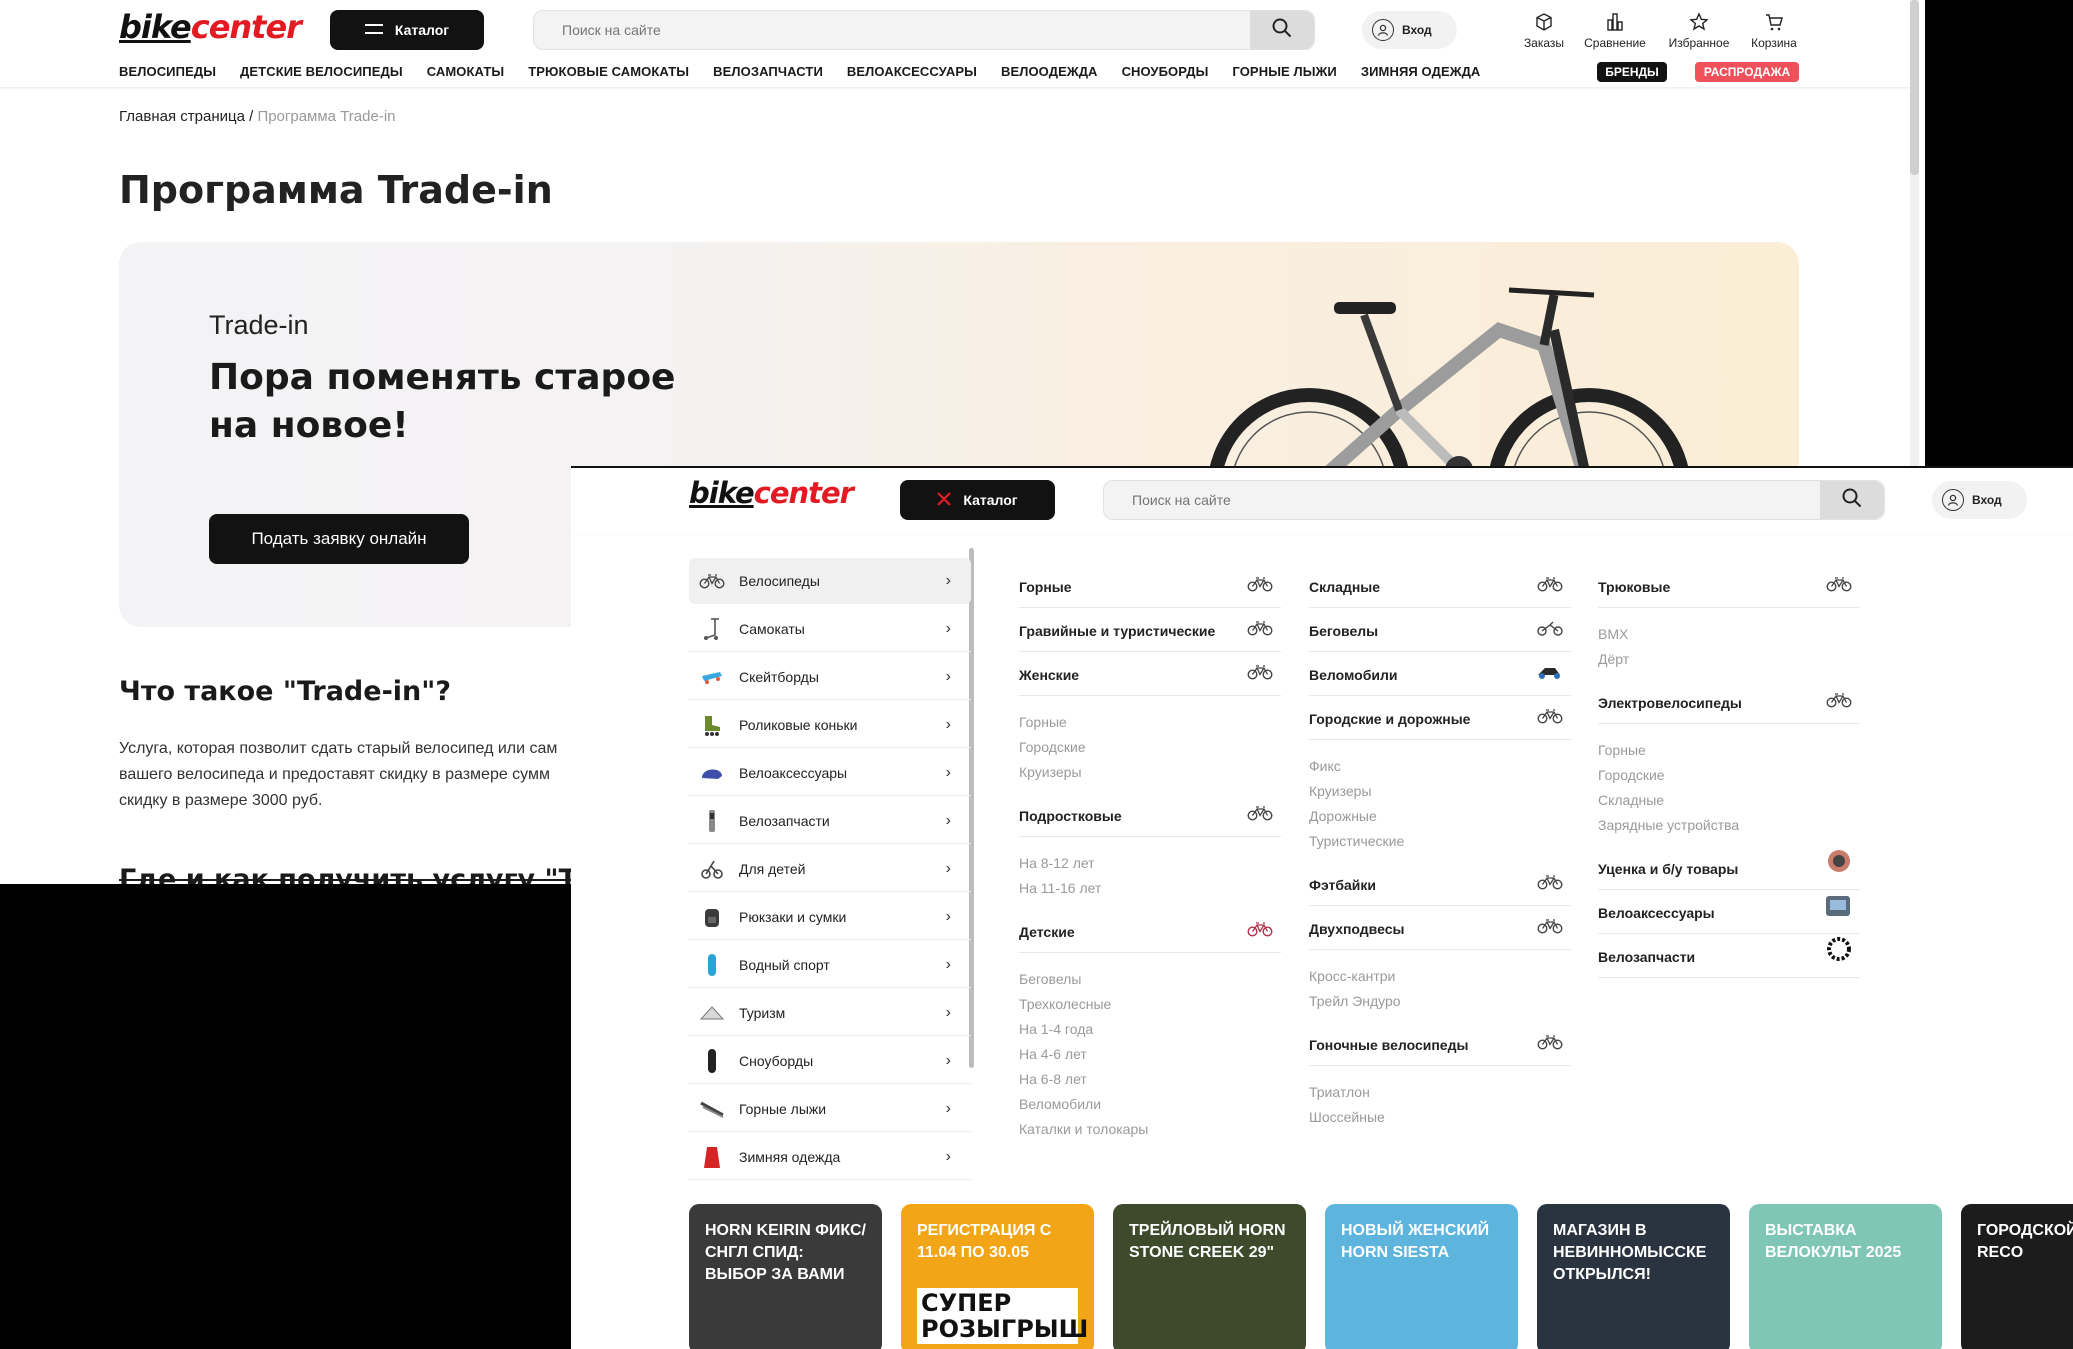  I want to click on catalog-close-button: Каталог, so click(977, 500).